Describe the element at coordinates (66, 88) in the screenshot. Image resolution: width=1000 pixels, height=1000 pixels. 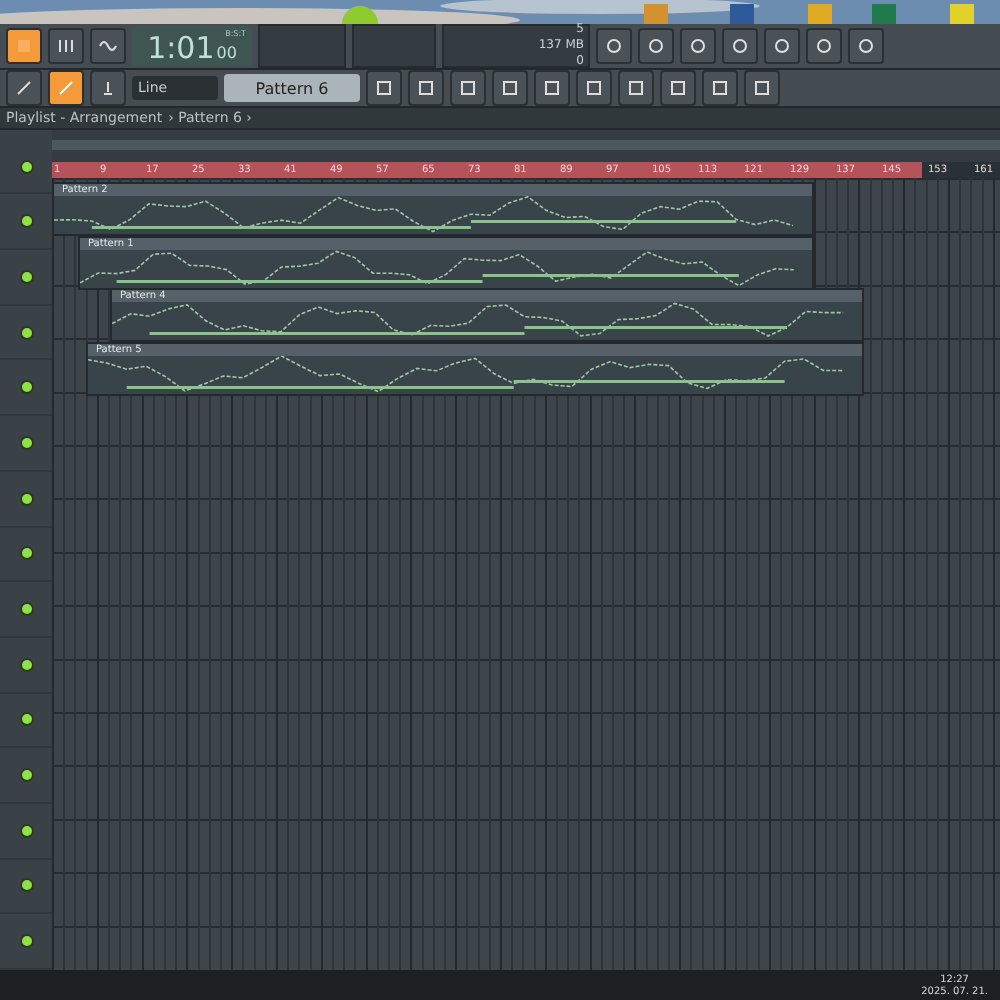
I see `paint-button` at that location.